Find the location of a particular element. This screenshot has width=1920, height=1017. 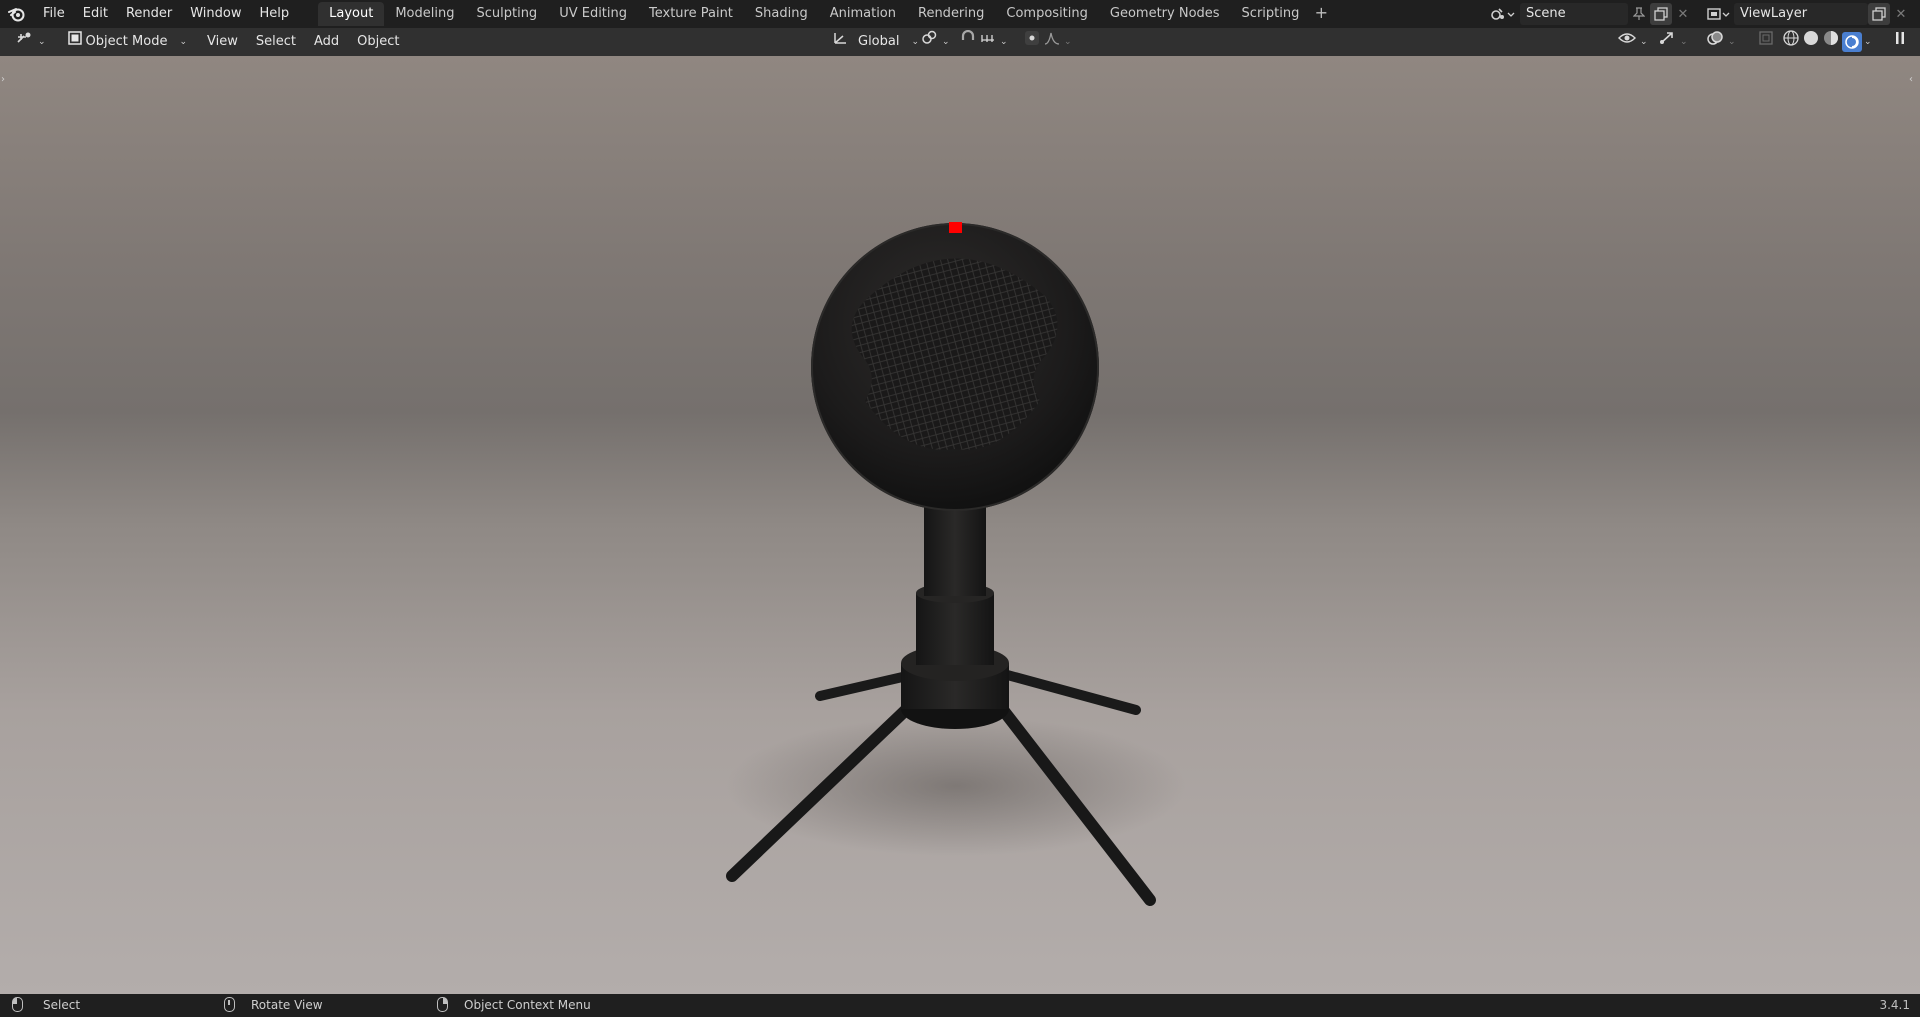

menu-object: Object is located at coordinates (378, 42).